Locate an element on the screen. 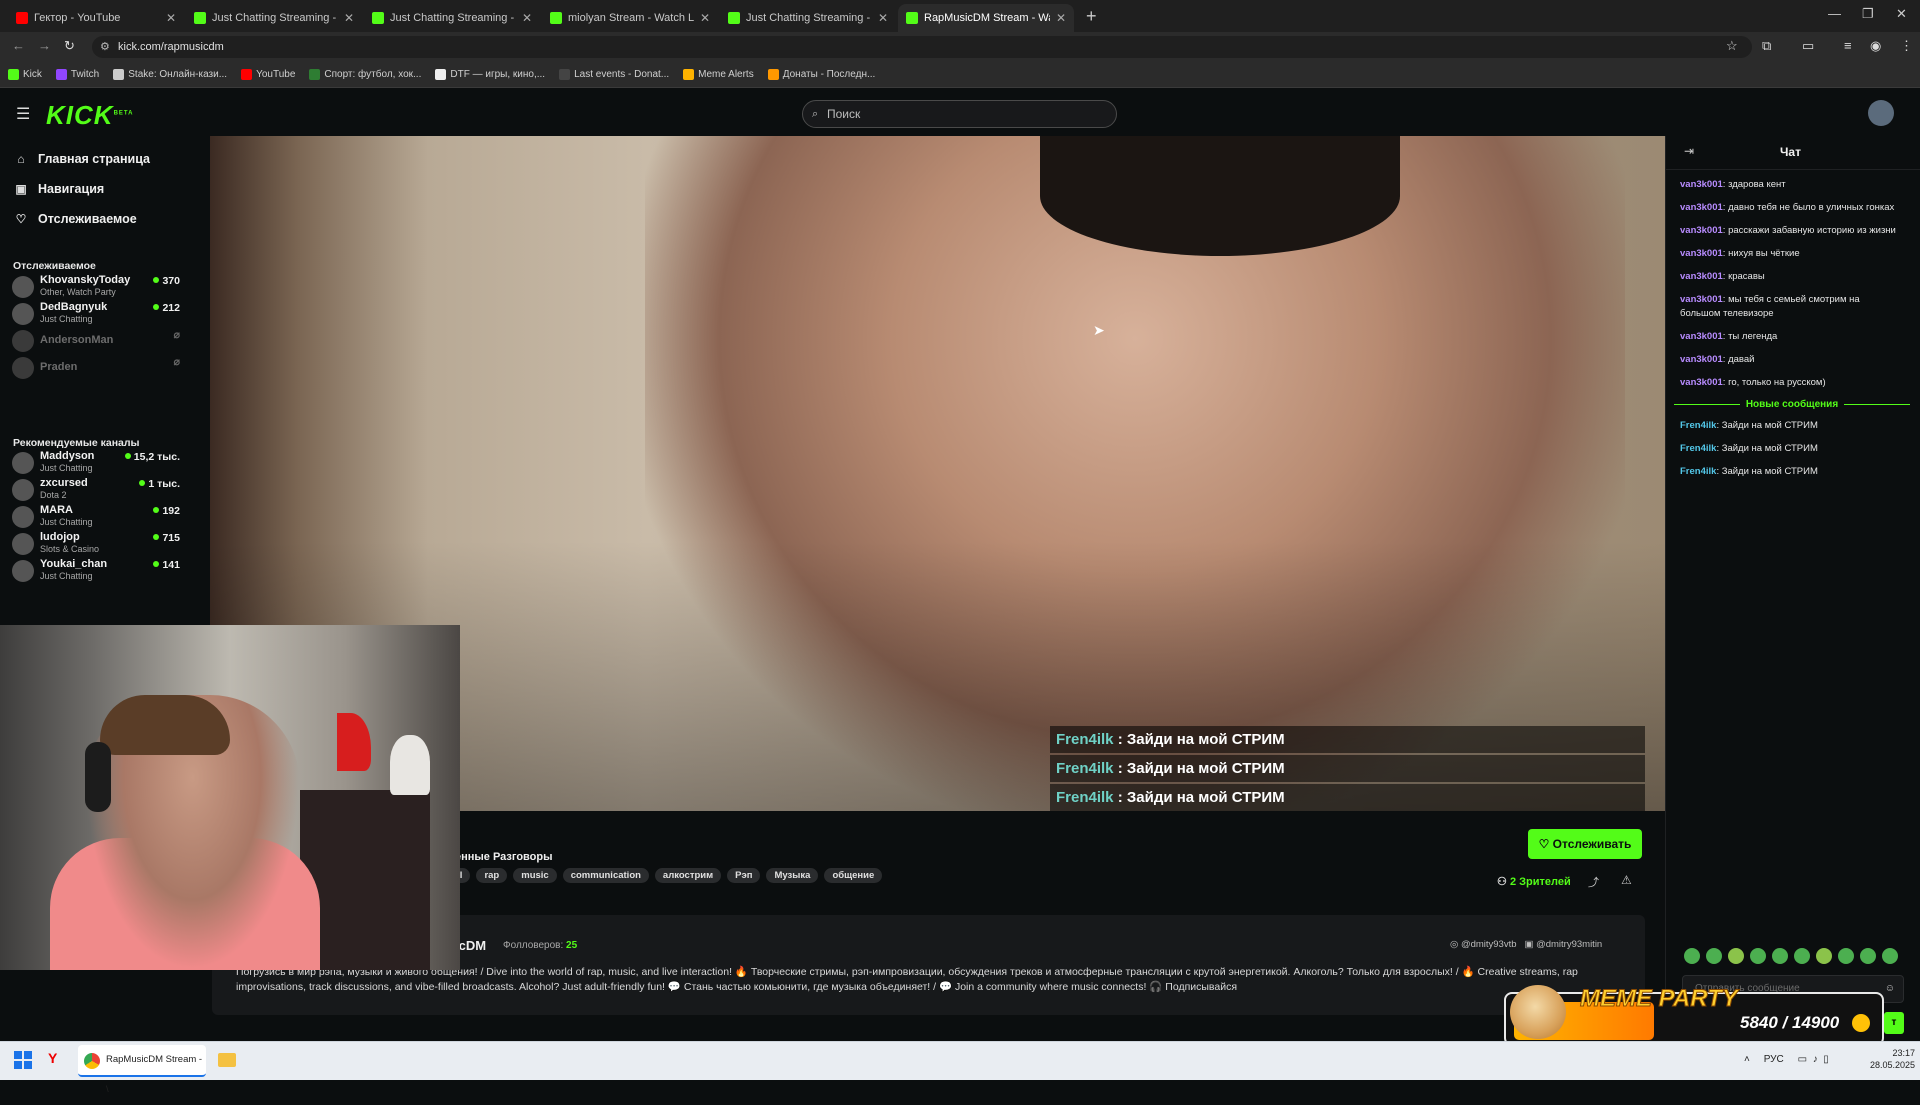 The height and width of the screenshot is (1105, 1920). channel-category: Just Chatting is located at coordinates (66, 576).